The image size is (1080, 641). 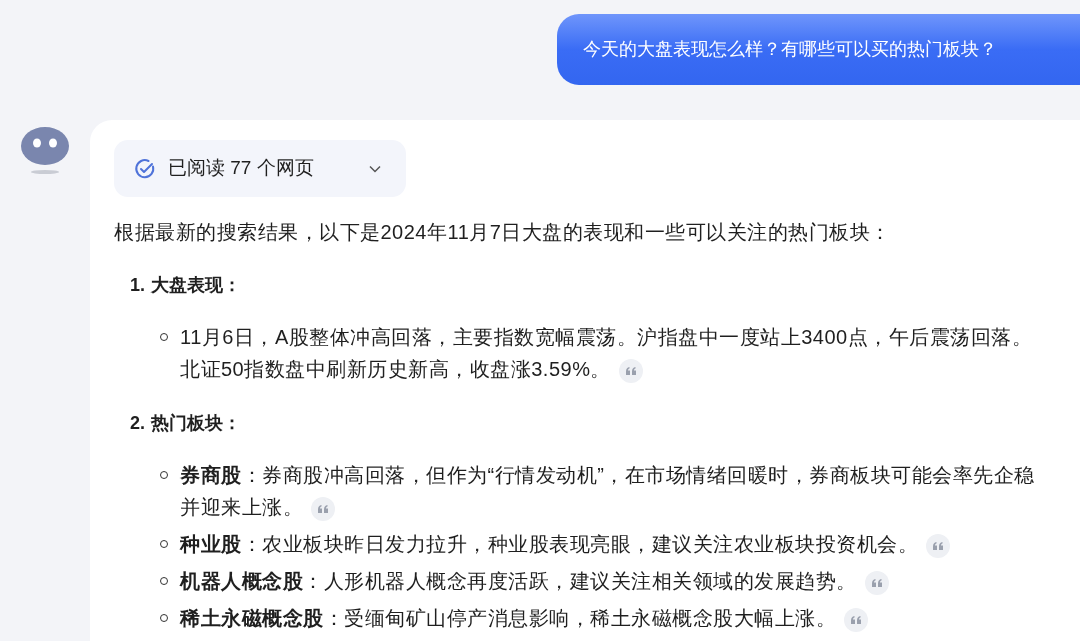 I want to click on check-circle-icon, so click(x=145, y=168).